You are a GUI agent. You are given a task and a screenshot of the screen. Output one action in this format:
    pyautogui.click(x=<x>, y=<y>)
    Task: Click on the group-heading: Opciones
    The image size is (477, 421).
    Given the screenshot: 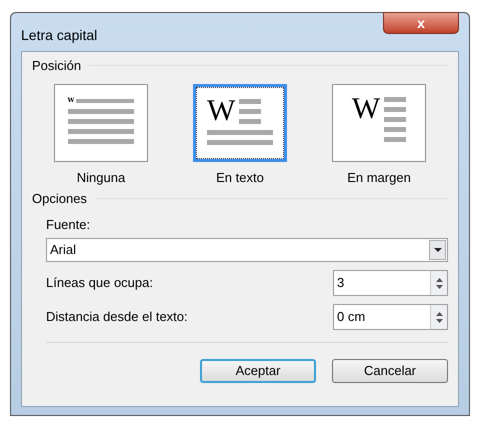 What is the action you would take?
    pyautogui.click(x=59, y=199)
    